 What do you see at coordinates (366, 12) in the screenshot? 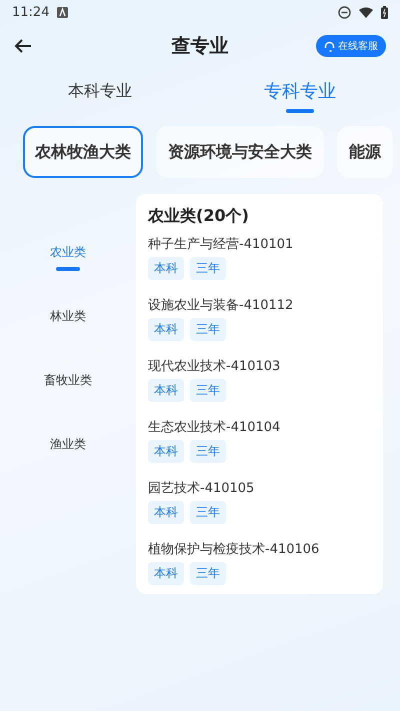
I see `wifi-icon` at bounding box center [366, 12].